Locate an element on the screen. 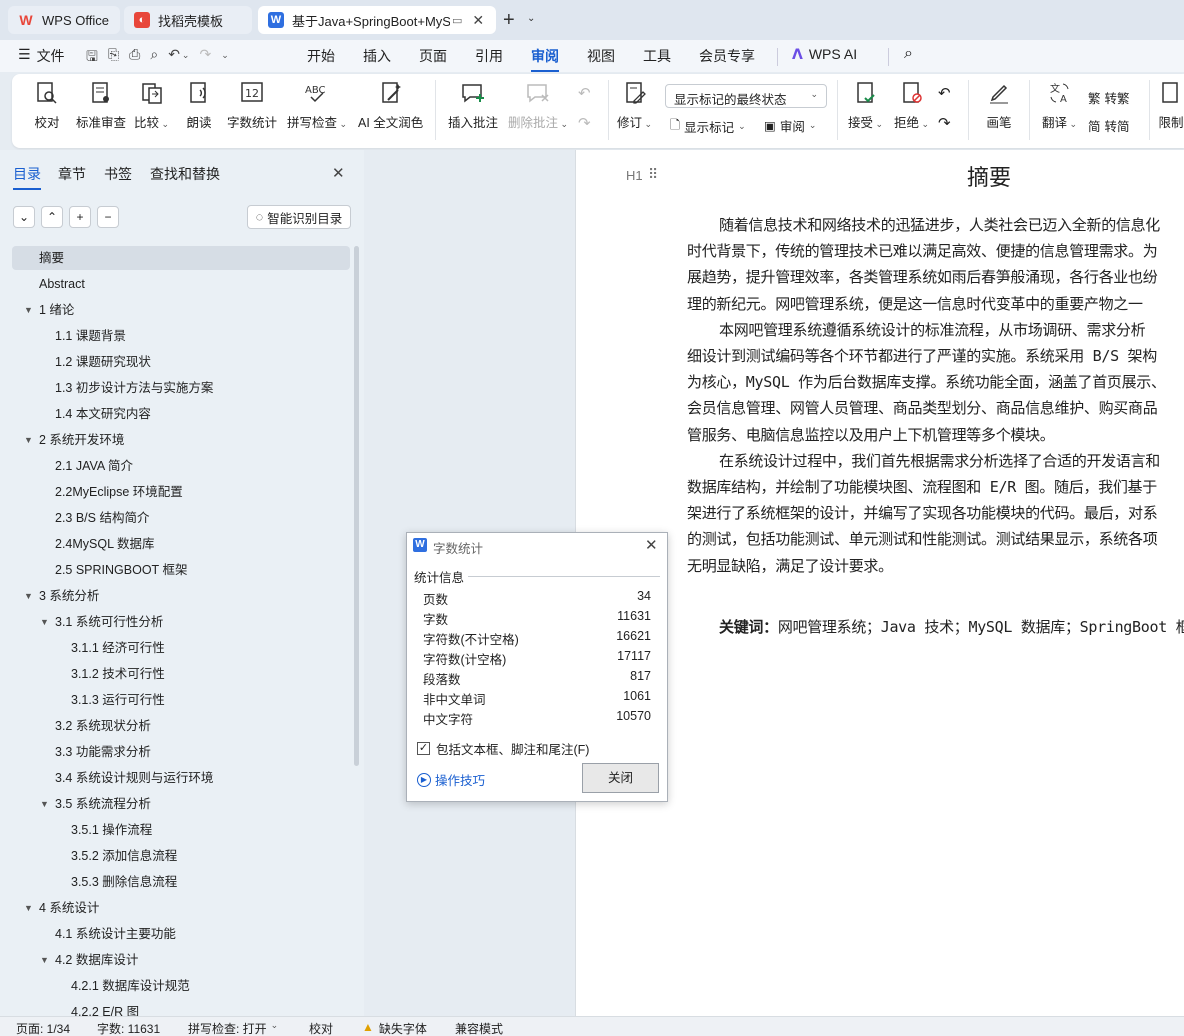 The width and height of the screenshot is (1184, 1036). menu-member: 会员专享 is located at coordinates (727, 56).